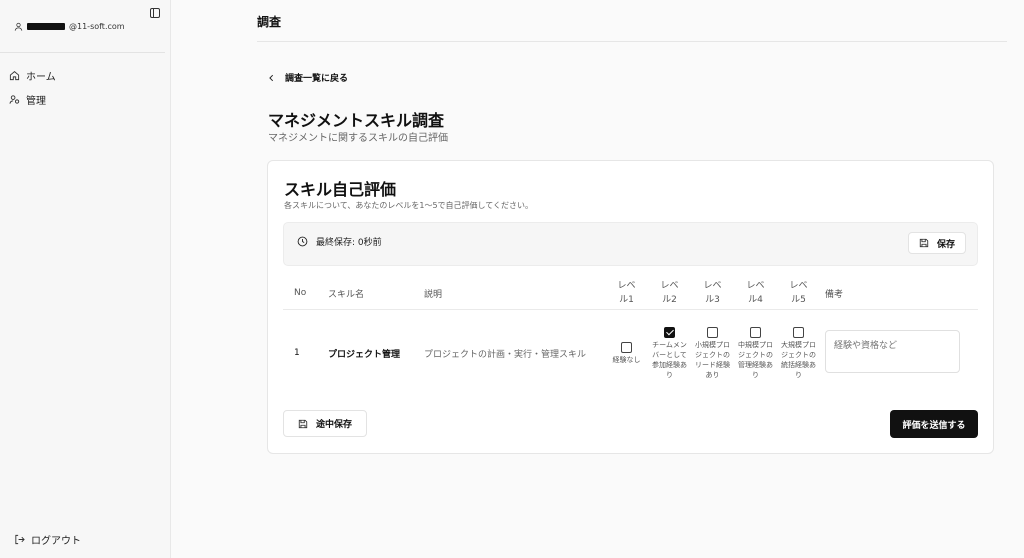  What do you see at coordinates (317, 79) in the screenshot?
I see `back-link-label: 調査一覧に戻る` at bounding box center [317, 79].